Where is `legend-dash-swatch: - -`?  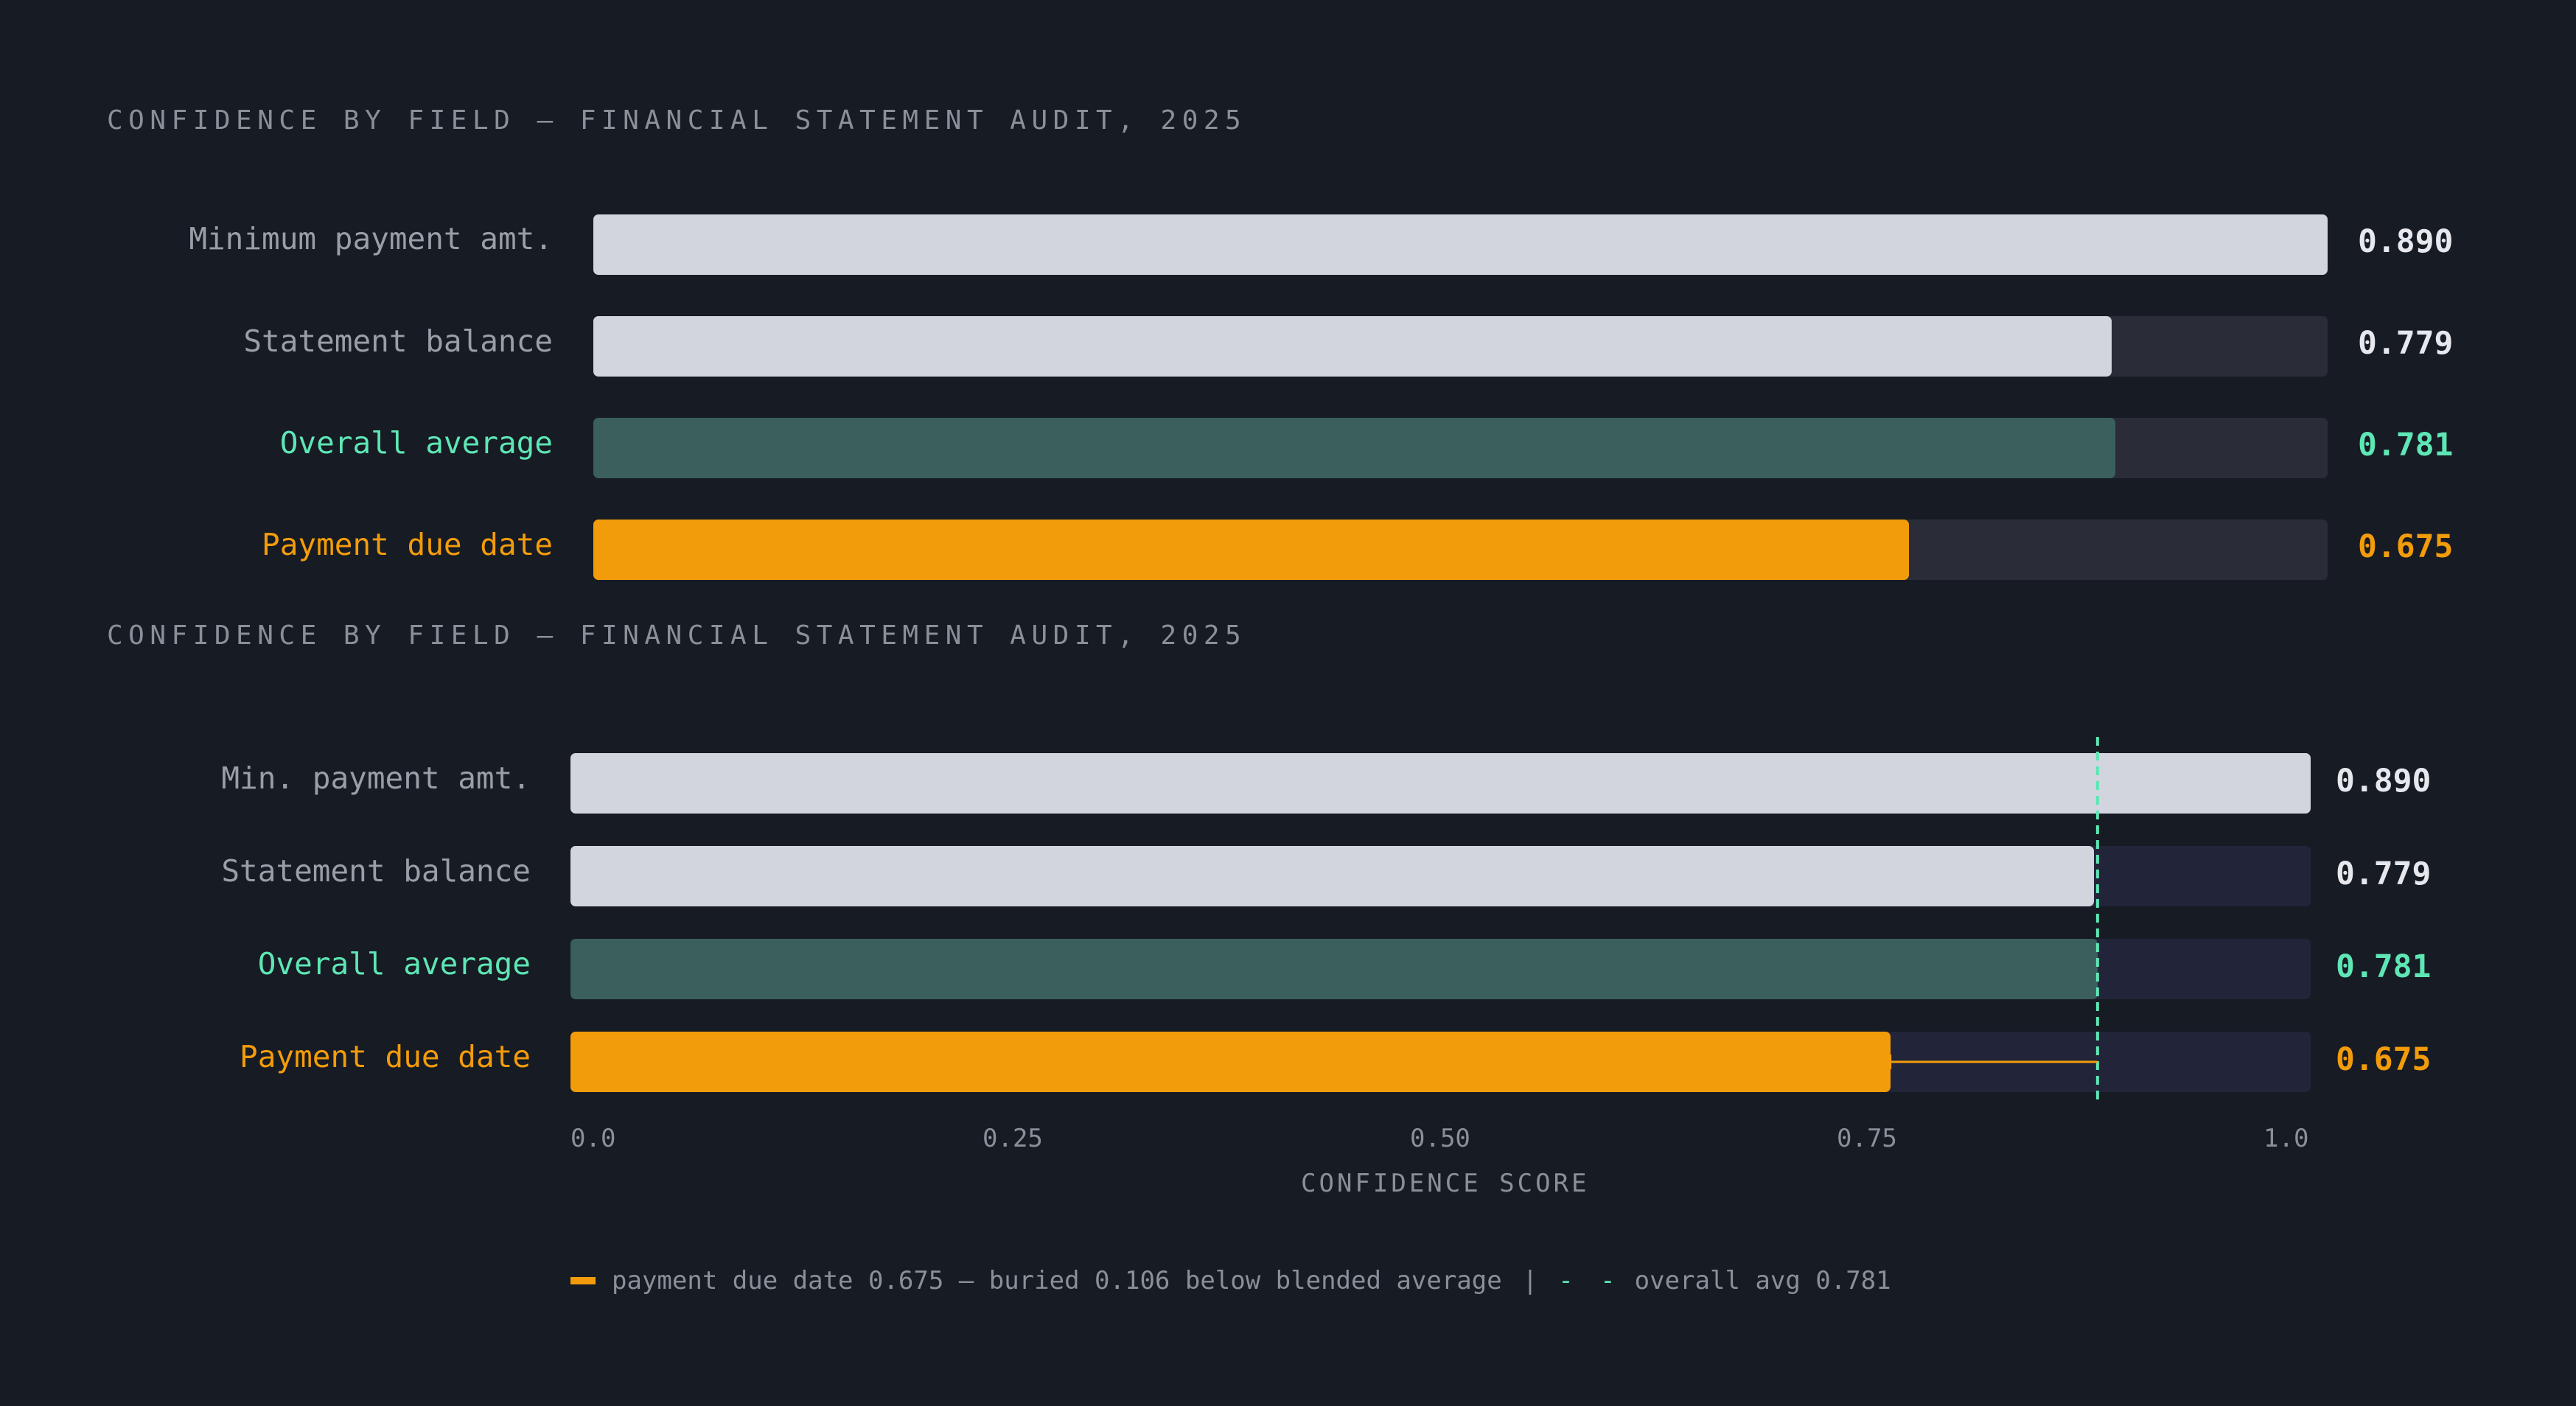 legend-dash-swatch: - - is located at coordinates (1590, 1280).